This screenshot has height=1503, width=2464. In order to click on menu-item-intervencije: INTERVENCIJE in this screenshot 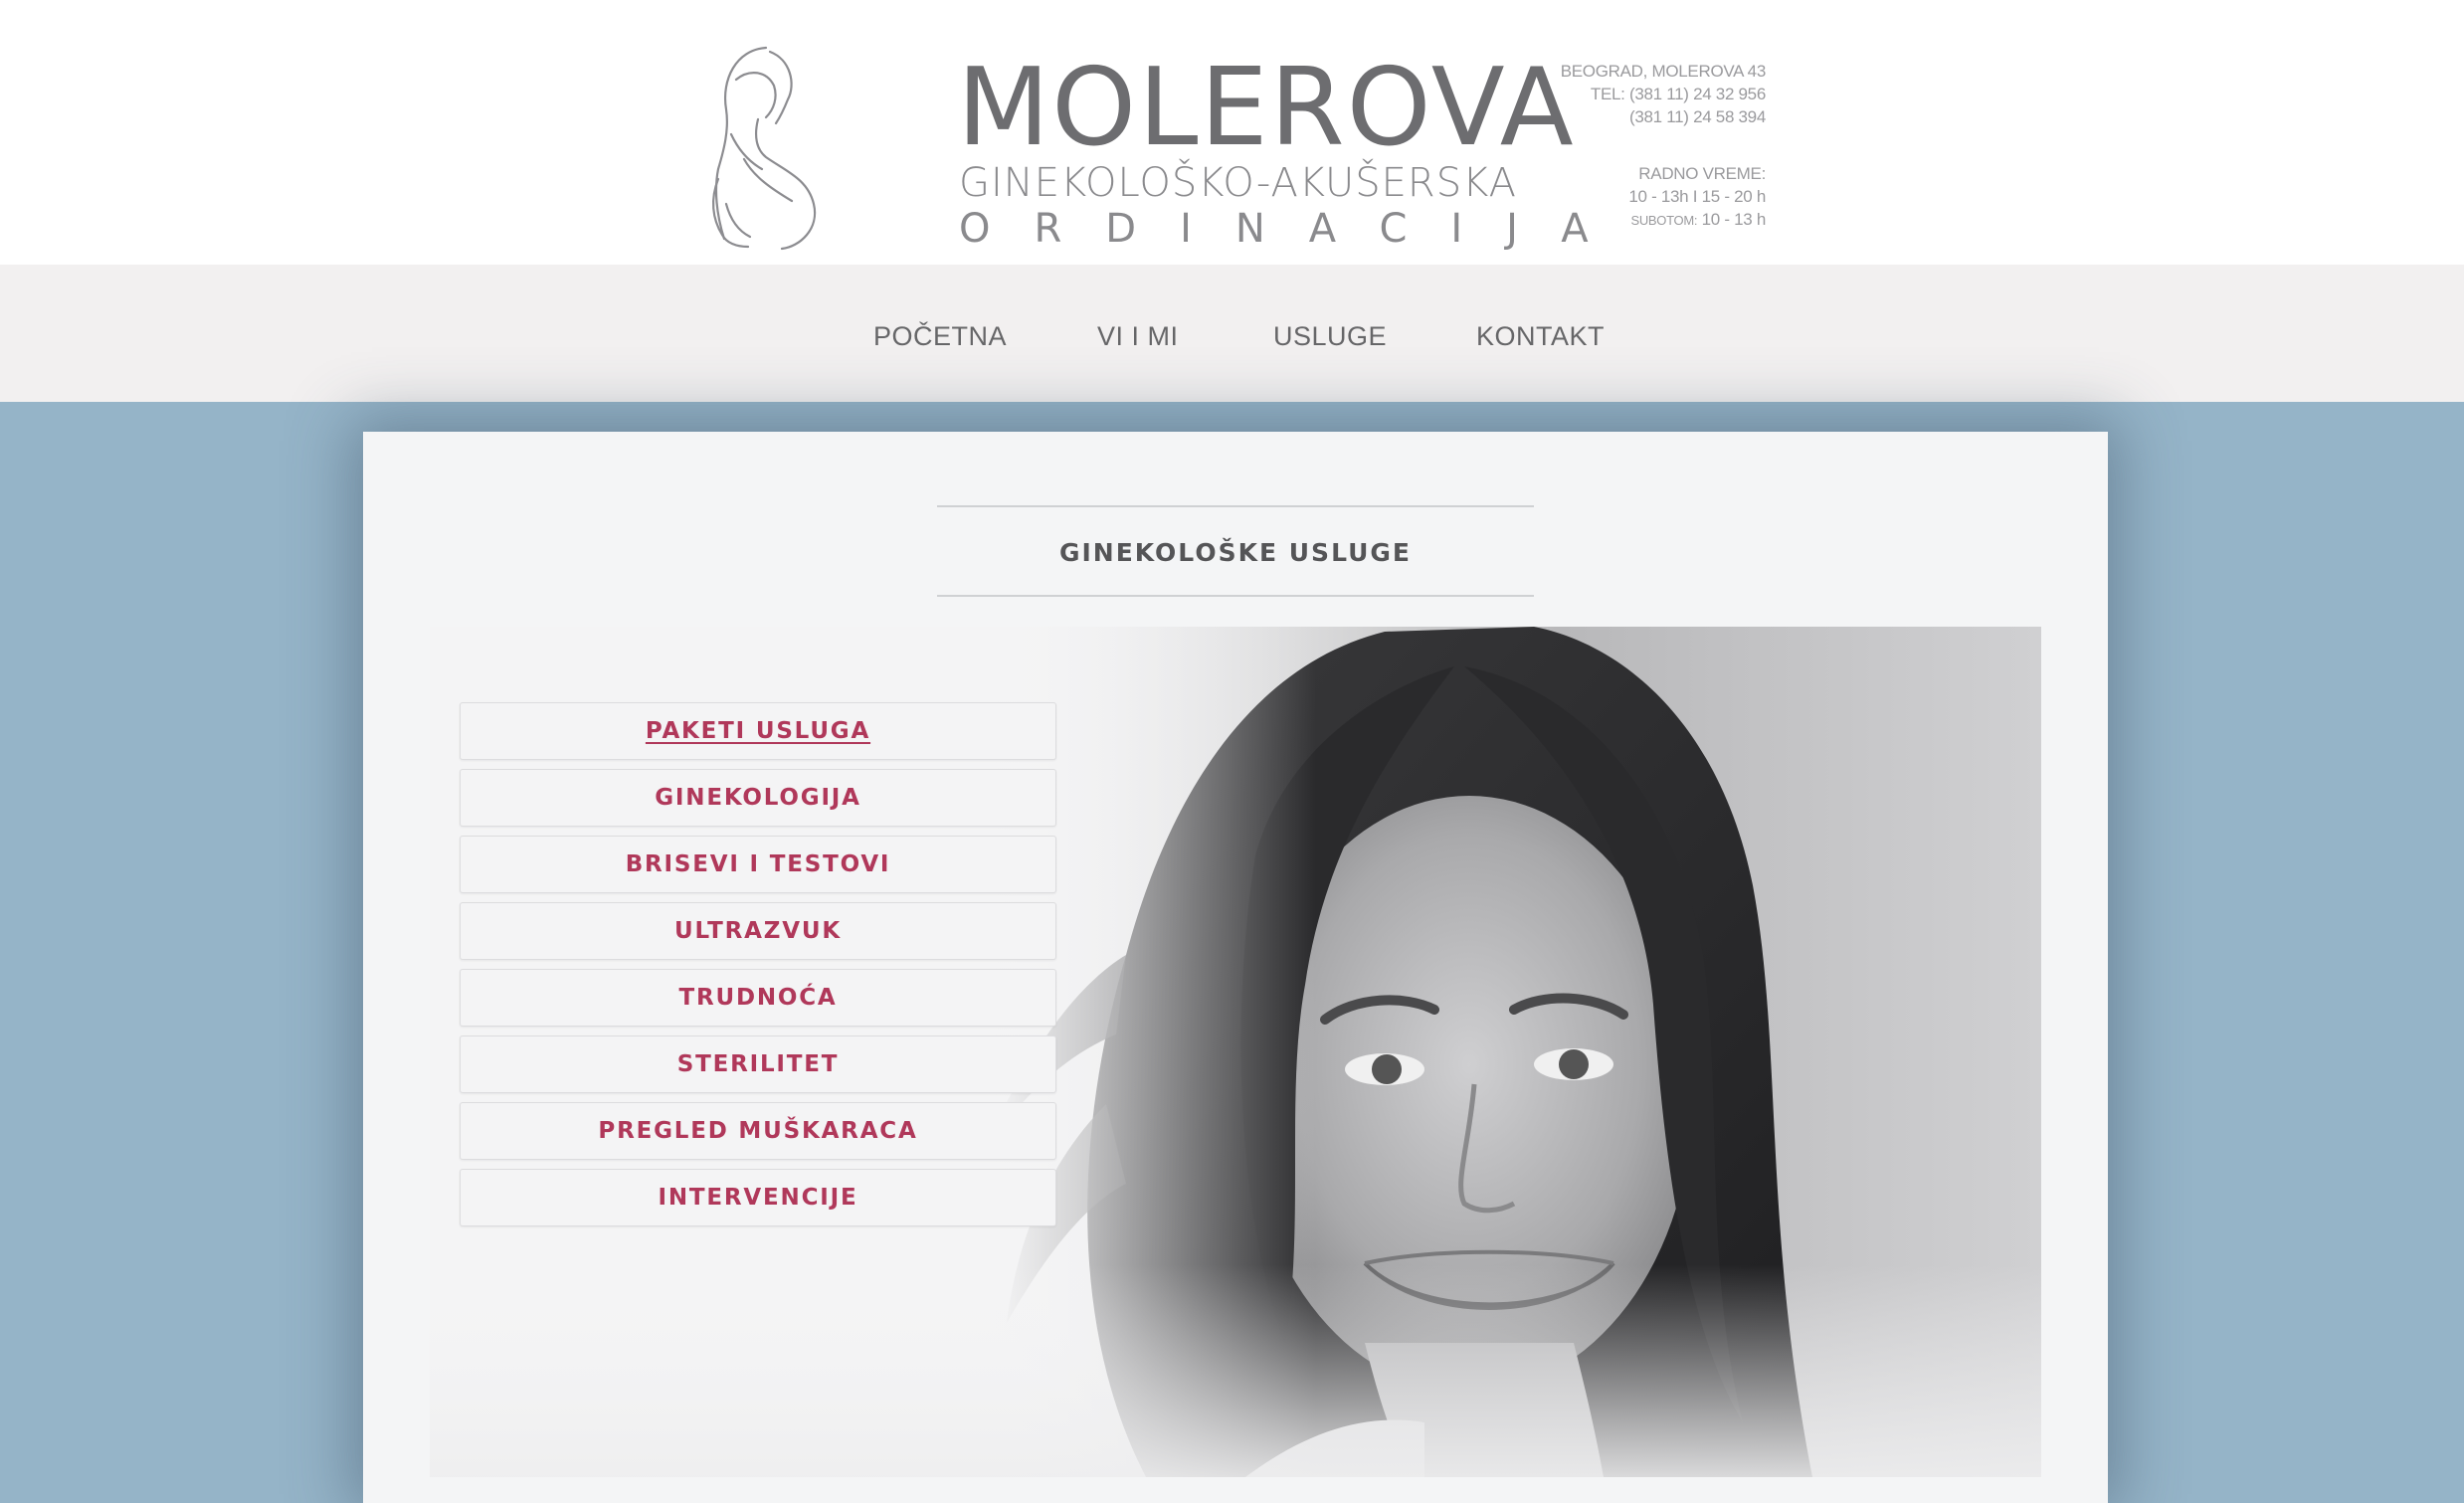, I will do `click(758, 1197)`.